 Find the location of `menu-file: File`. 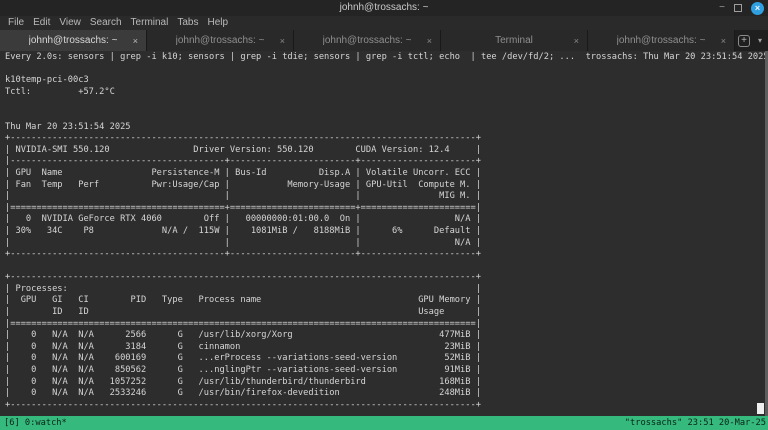

menu-file: File is located at coordinates (16, 23).